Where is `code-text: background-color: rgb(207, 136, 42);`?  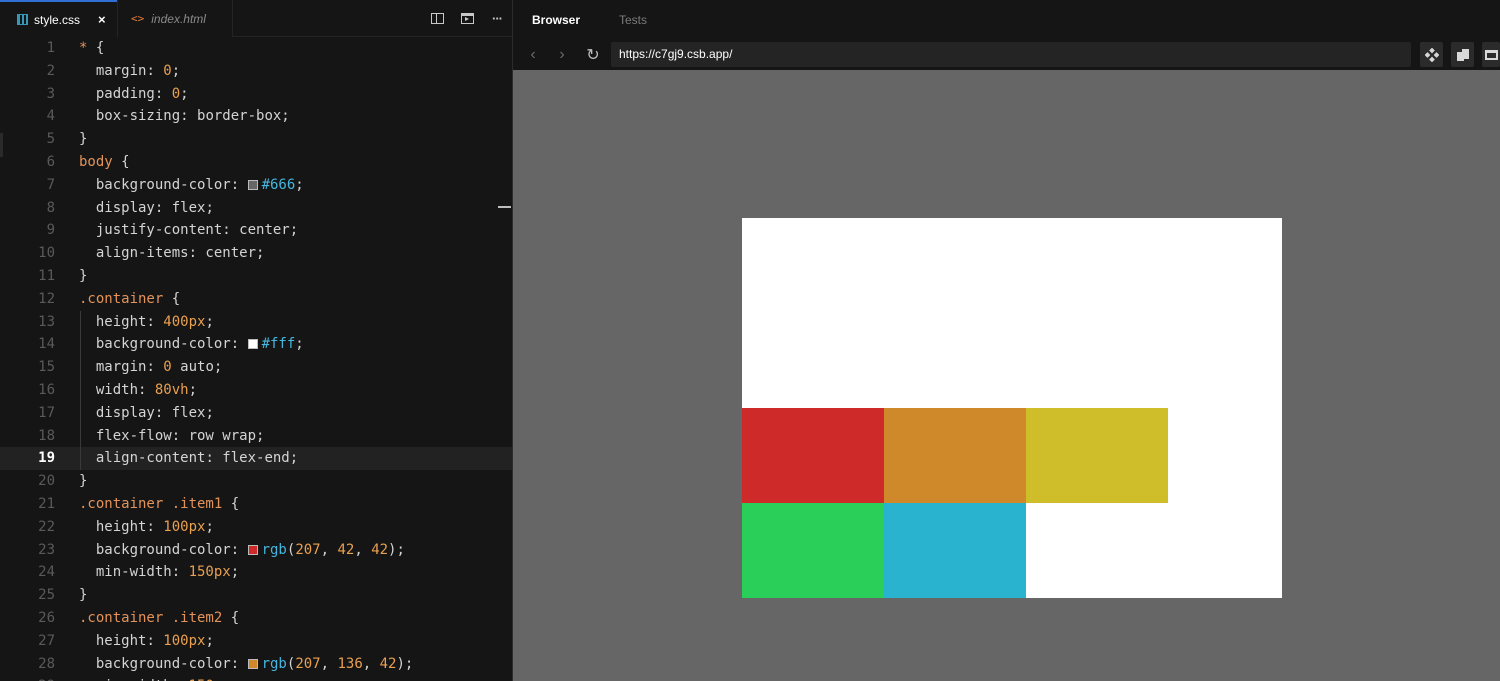
code-text: background-color: rgb(207, 136, 42); is located at coordinates (254, 663).